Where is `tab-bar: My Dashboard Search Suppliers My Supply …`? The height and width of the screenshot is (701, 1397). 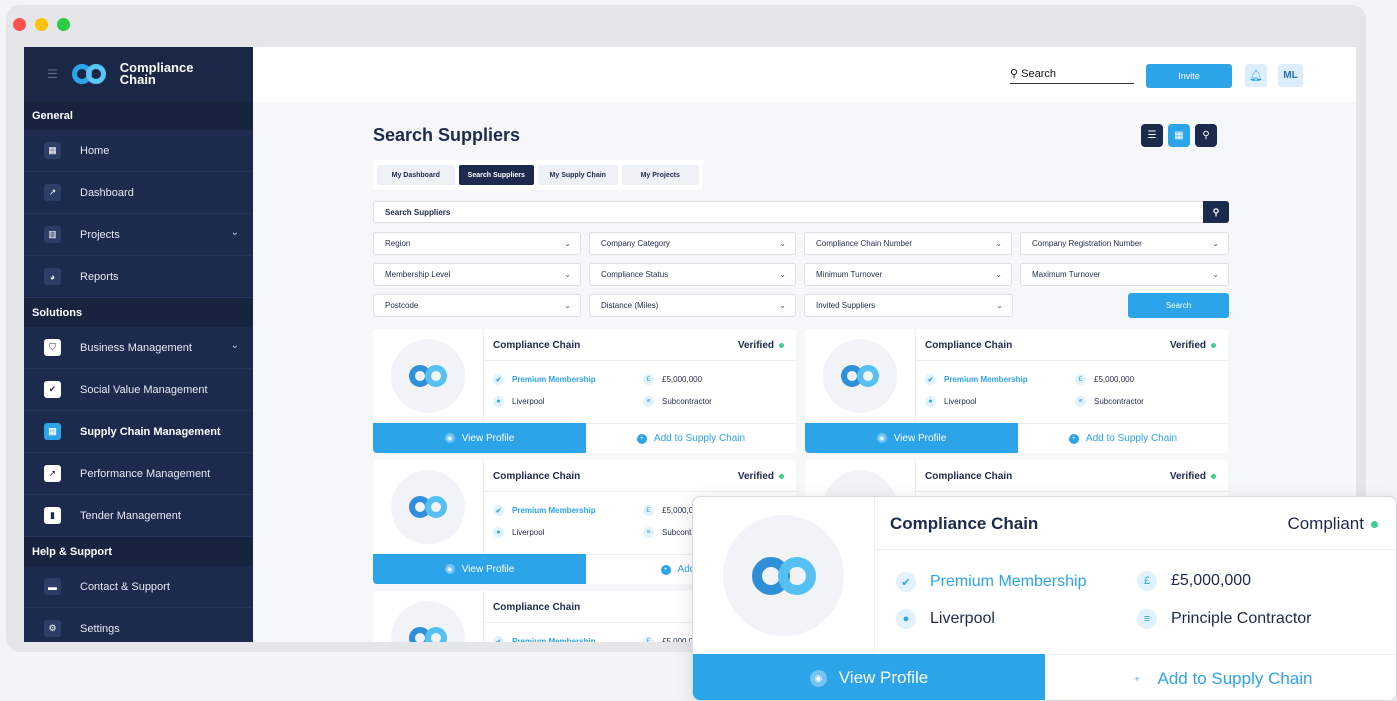 tab-bar: My Dashboard Search Suppliers My Supply … is located at coordinates (538, 175).